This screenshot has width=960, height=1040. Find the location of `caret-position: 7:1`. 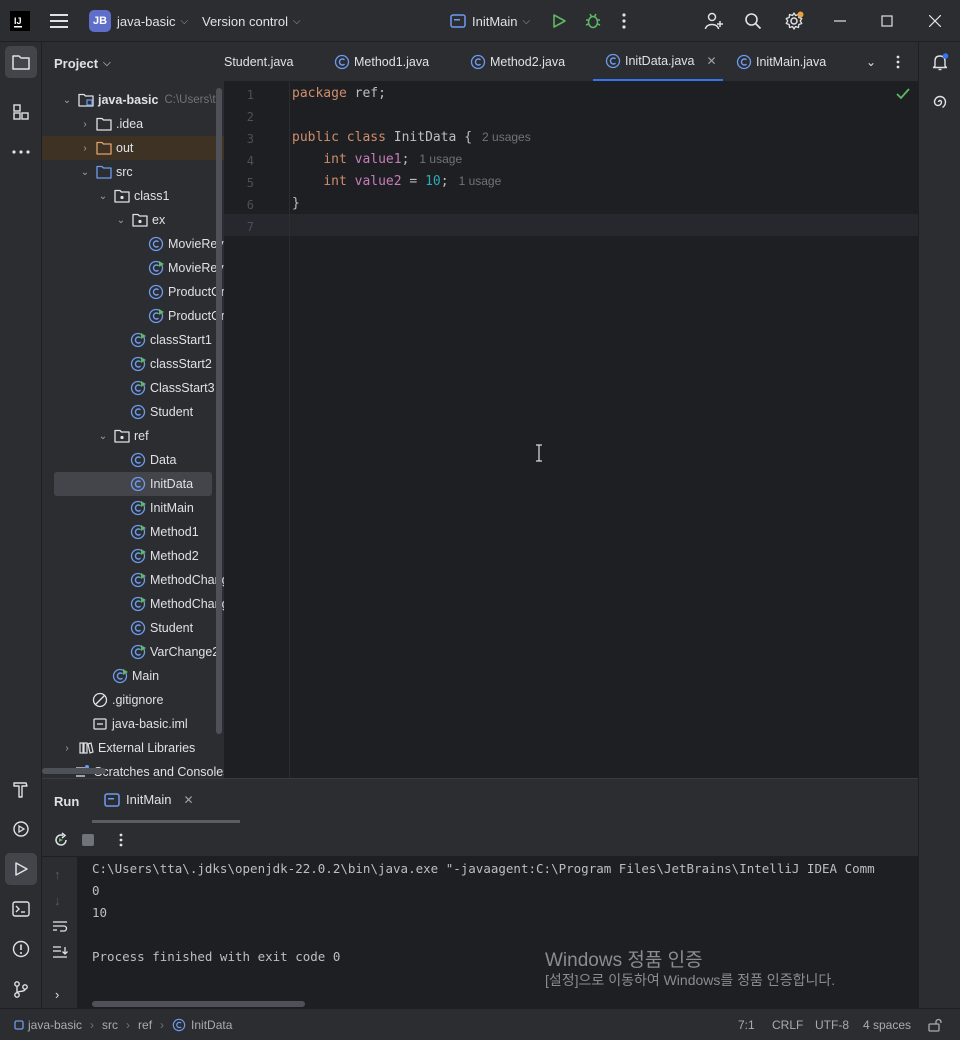

caret-position: 7:1 is located at coordinates (746, 1024).